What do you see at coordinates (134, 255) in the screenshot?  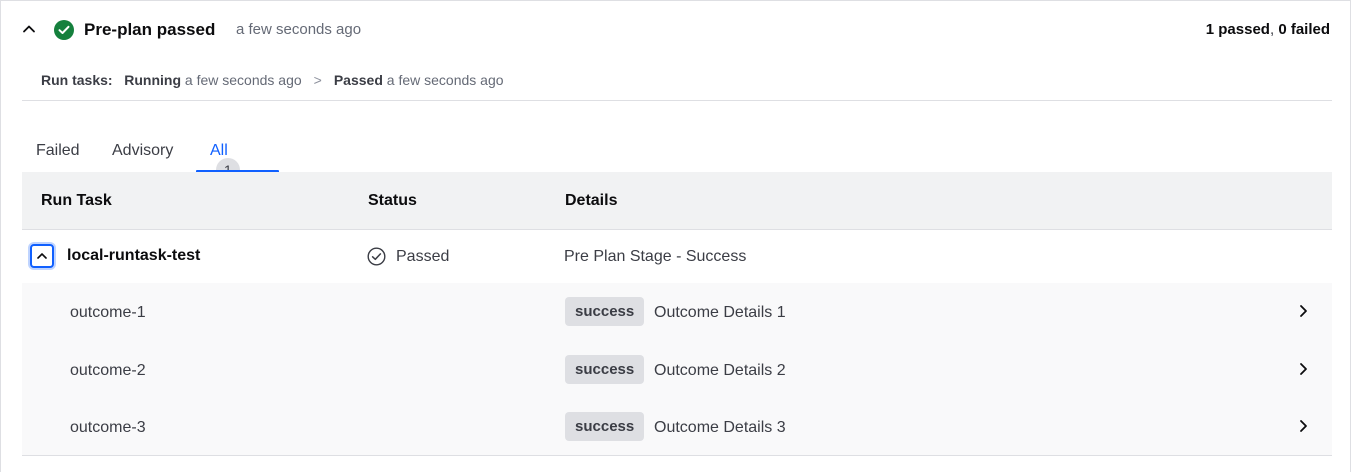 I see `task-name: local-runtask-test` at bounding box center [134, 255].